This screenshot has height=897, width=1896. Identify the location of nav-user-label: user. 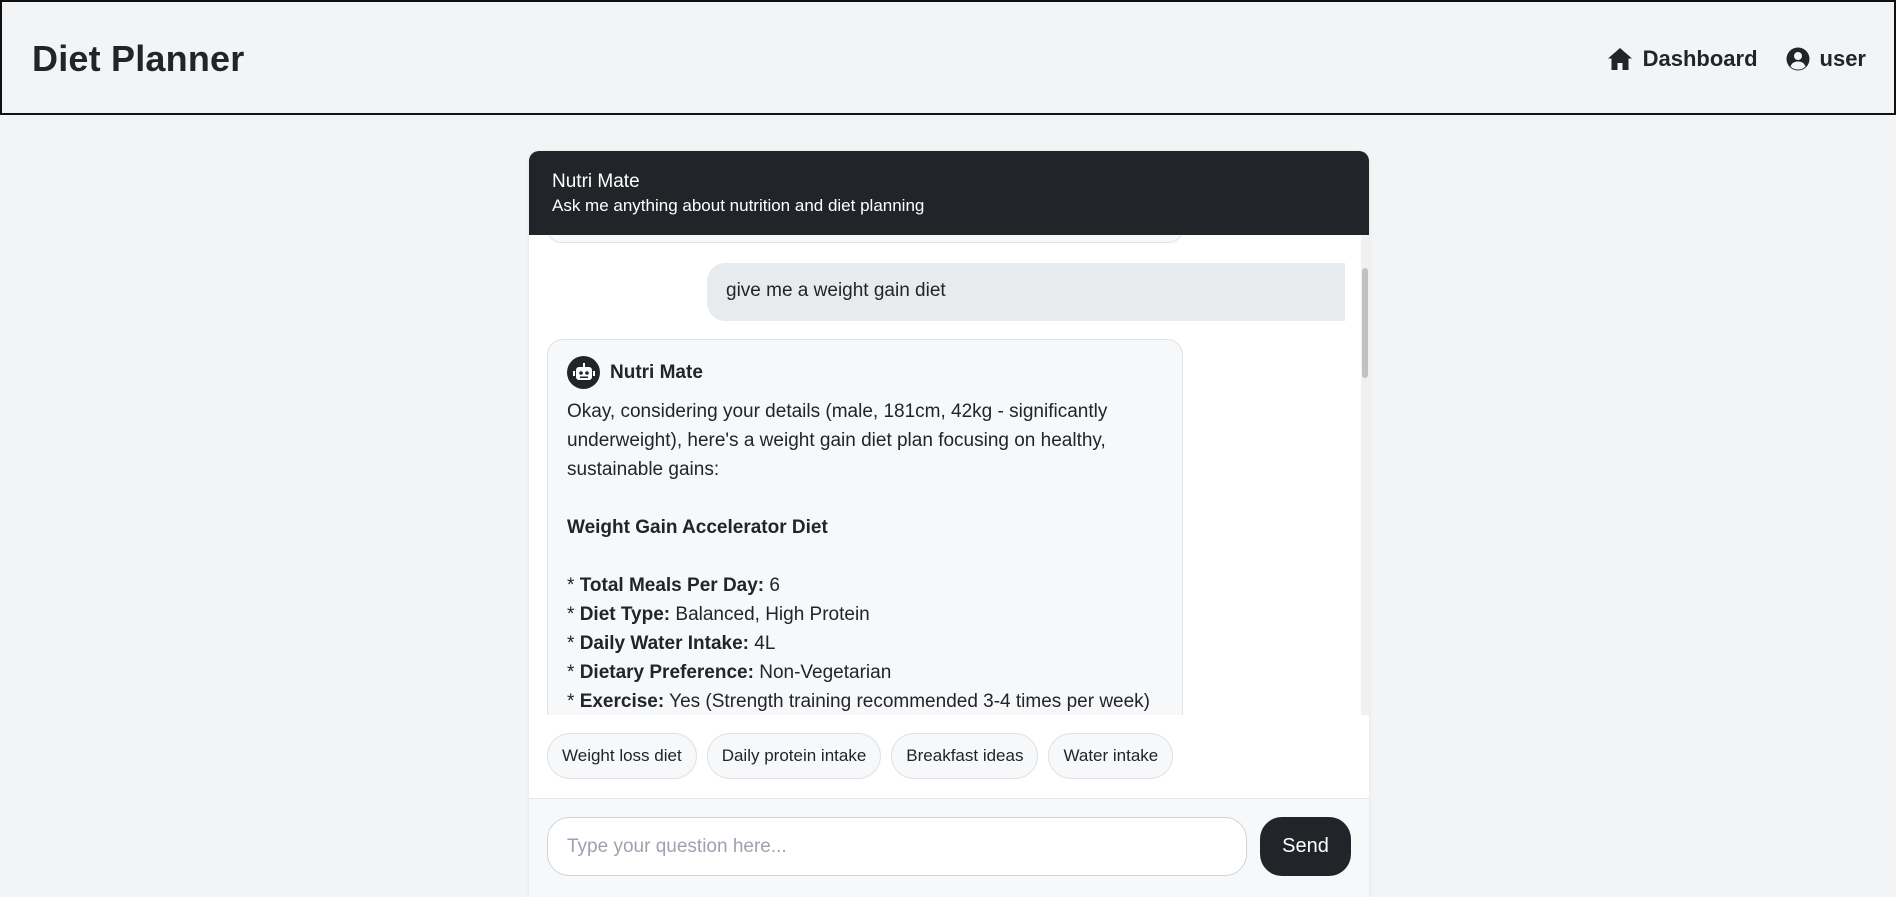
(1842, 58).